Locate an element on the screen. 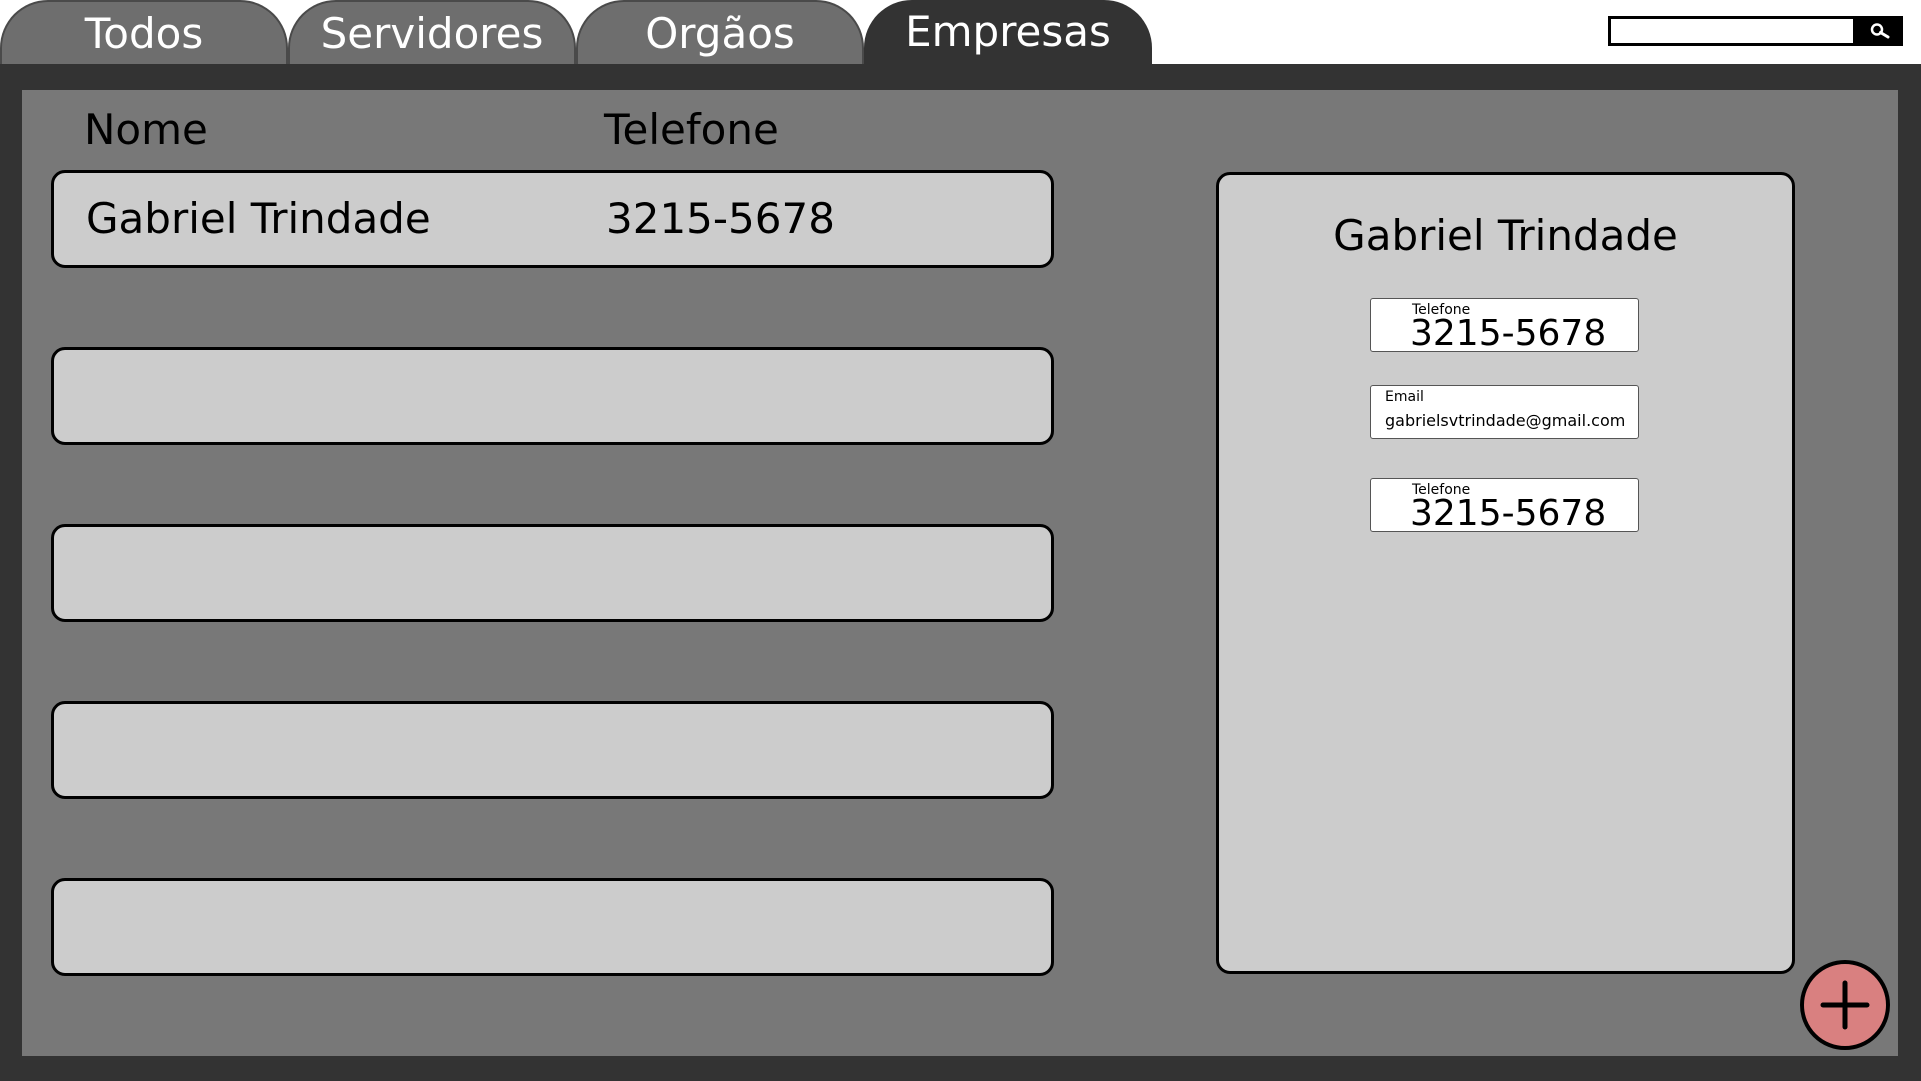  tab-empresas: Empresas is located at coordinates (1008, 32).